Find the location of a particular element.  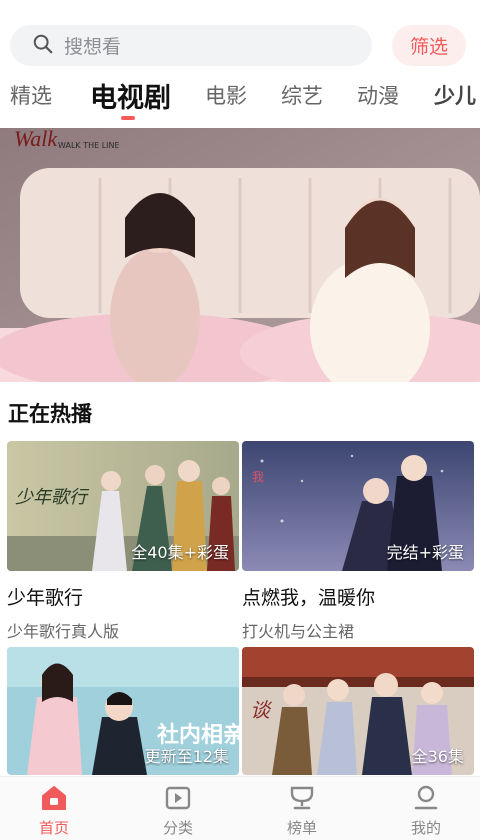

profile-icon is located at coordinates (426, 798).